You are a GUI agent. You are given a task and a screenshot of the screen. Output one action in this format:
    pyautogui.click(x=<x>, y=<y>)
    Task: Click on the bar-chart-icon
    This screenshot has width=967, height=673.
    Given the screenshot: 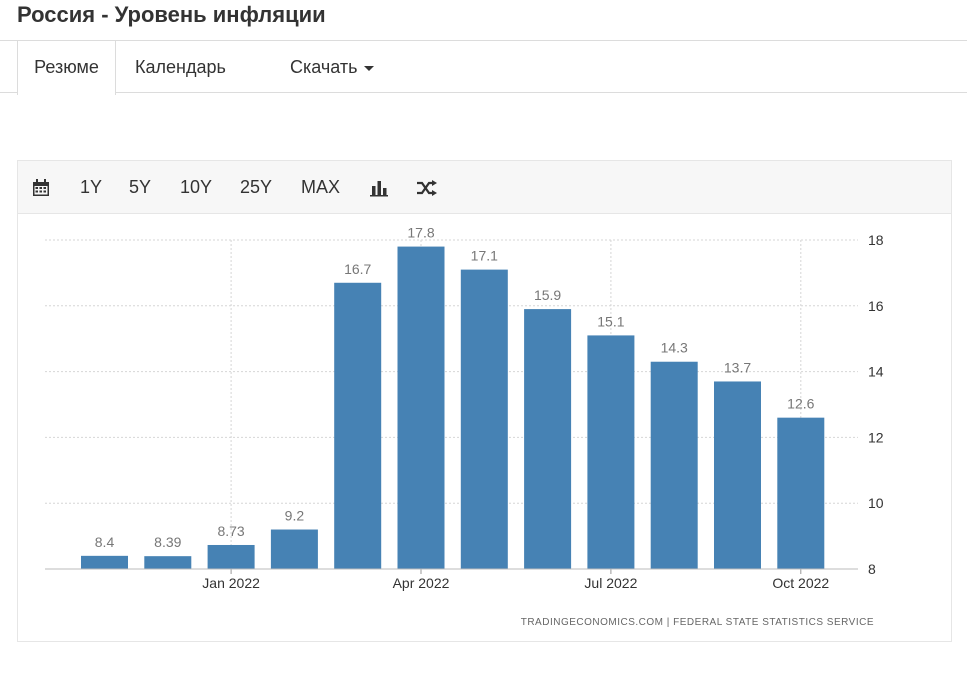 What is the action you would take?
    pyautogui.click(x=379, y=187)
    